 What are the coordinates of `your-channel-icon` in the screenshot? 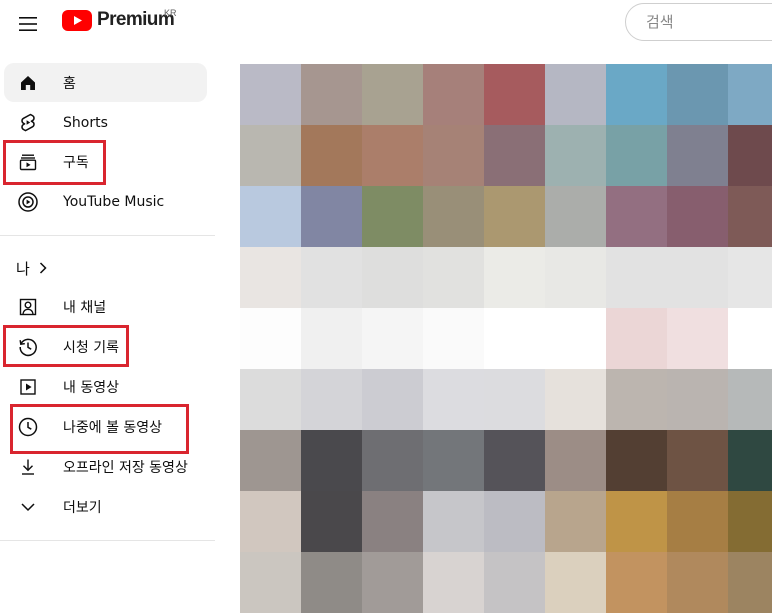 It's located at (28, 307).